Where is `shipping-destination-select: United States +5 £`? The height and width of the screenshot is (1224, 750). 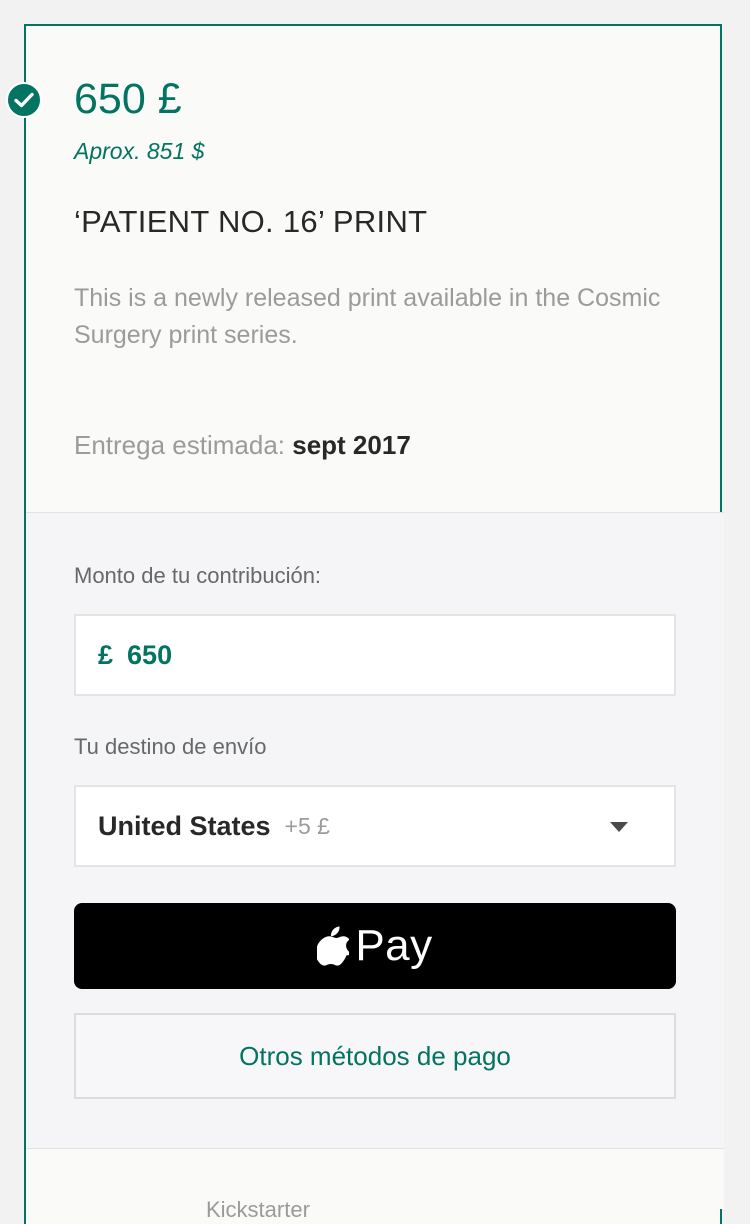
shipping-destination-select: United States +5 £ is located at coordinates (375, 826).